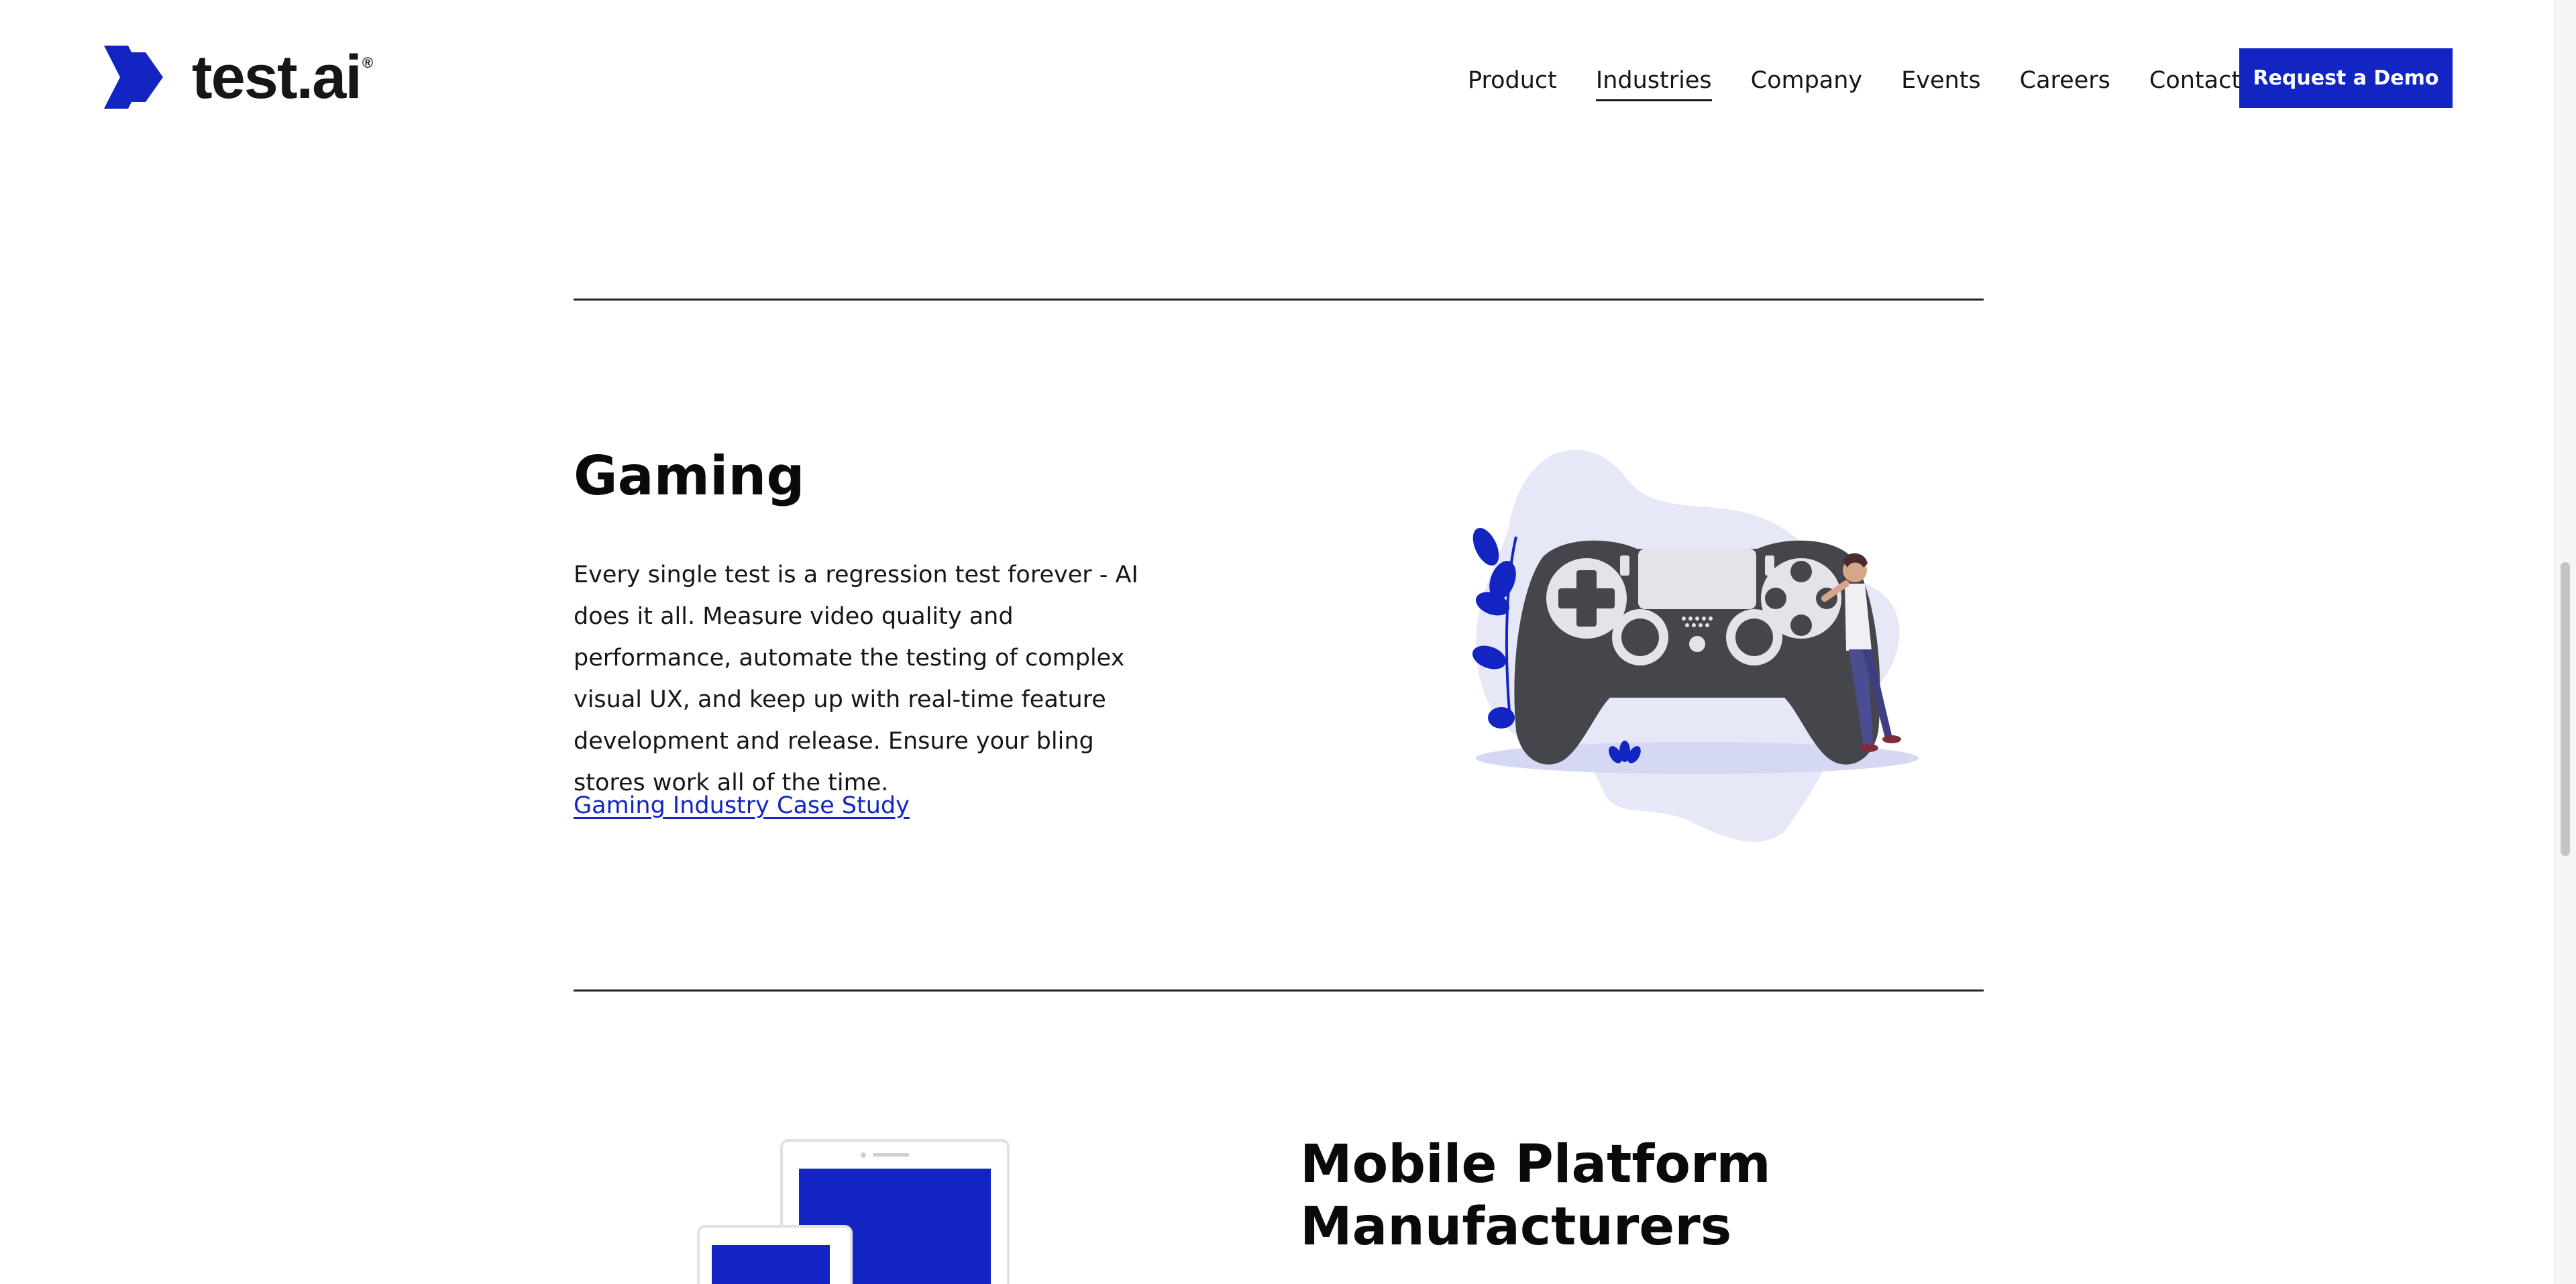  What do you see at coordinates (2065, 82) in the screenshot?
I see `nav-careers: Careers` at bounding box center [2065, 82].